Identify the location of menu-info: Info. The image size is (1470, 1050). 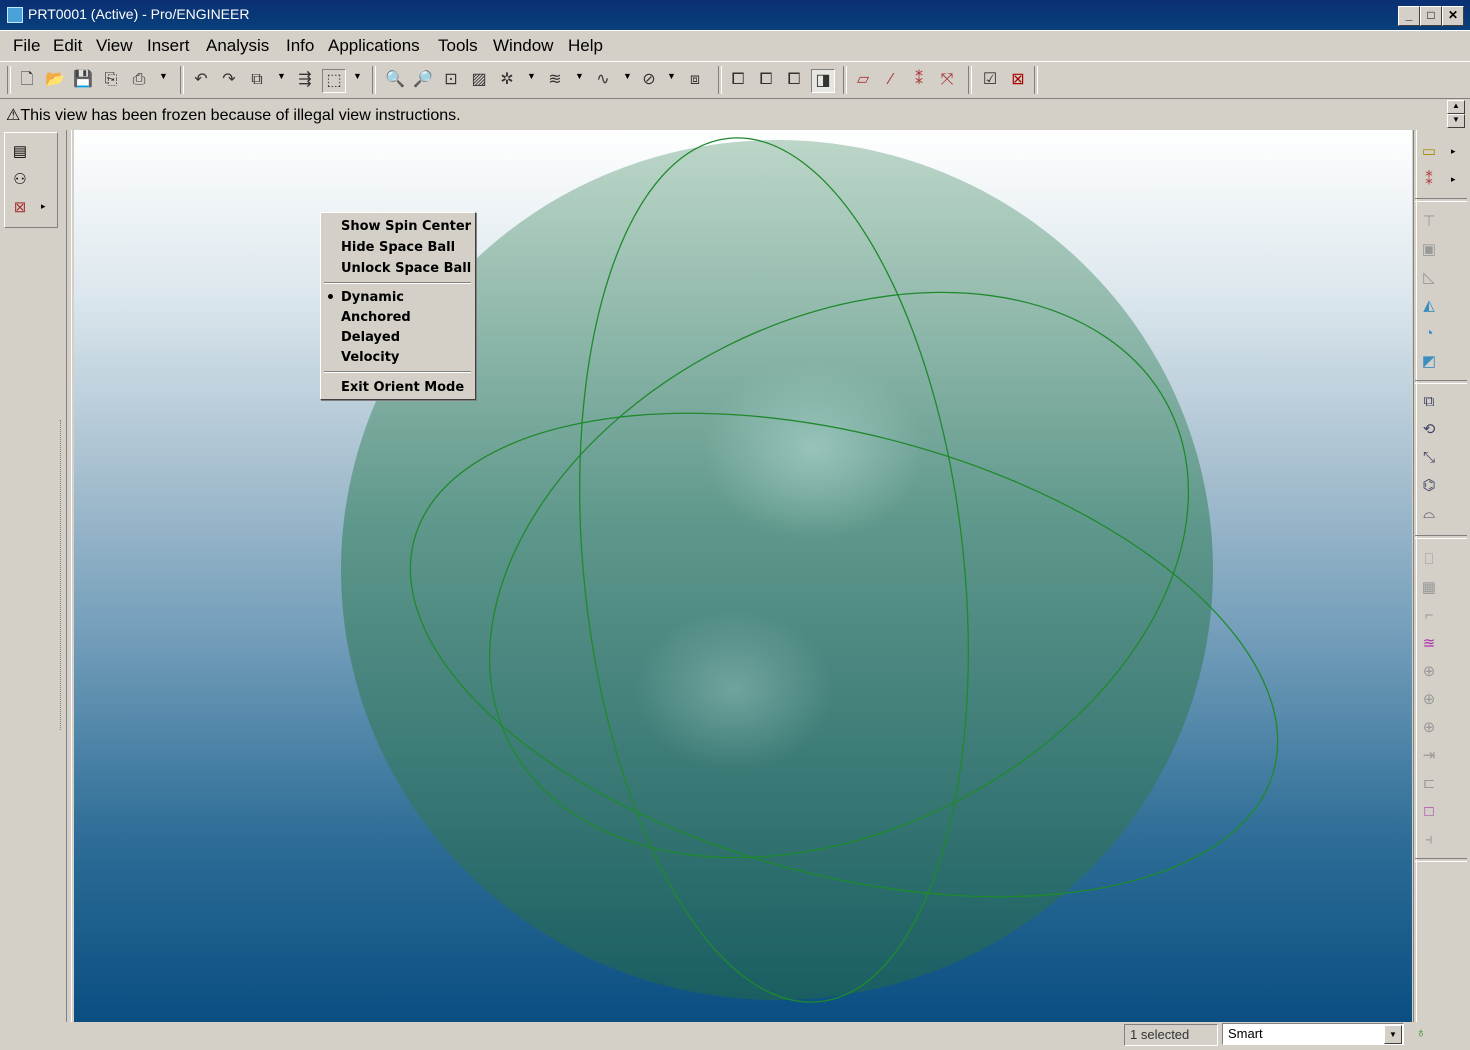
(300, 46).